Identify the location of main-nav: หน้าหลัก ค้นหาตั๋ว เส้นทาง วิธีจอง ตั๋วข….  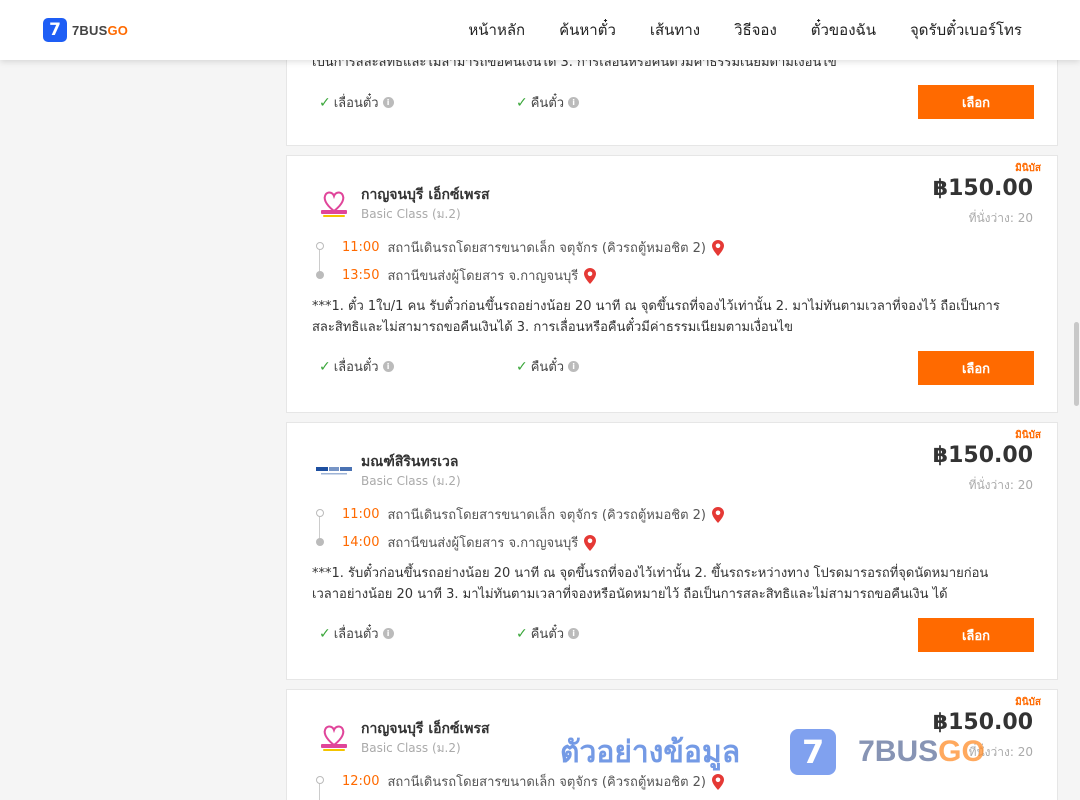
(728, 30).